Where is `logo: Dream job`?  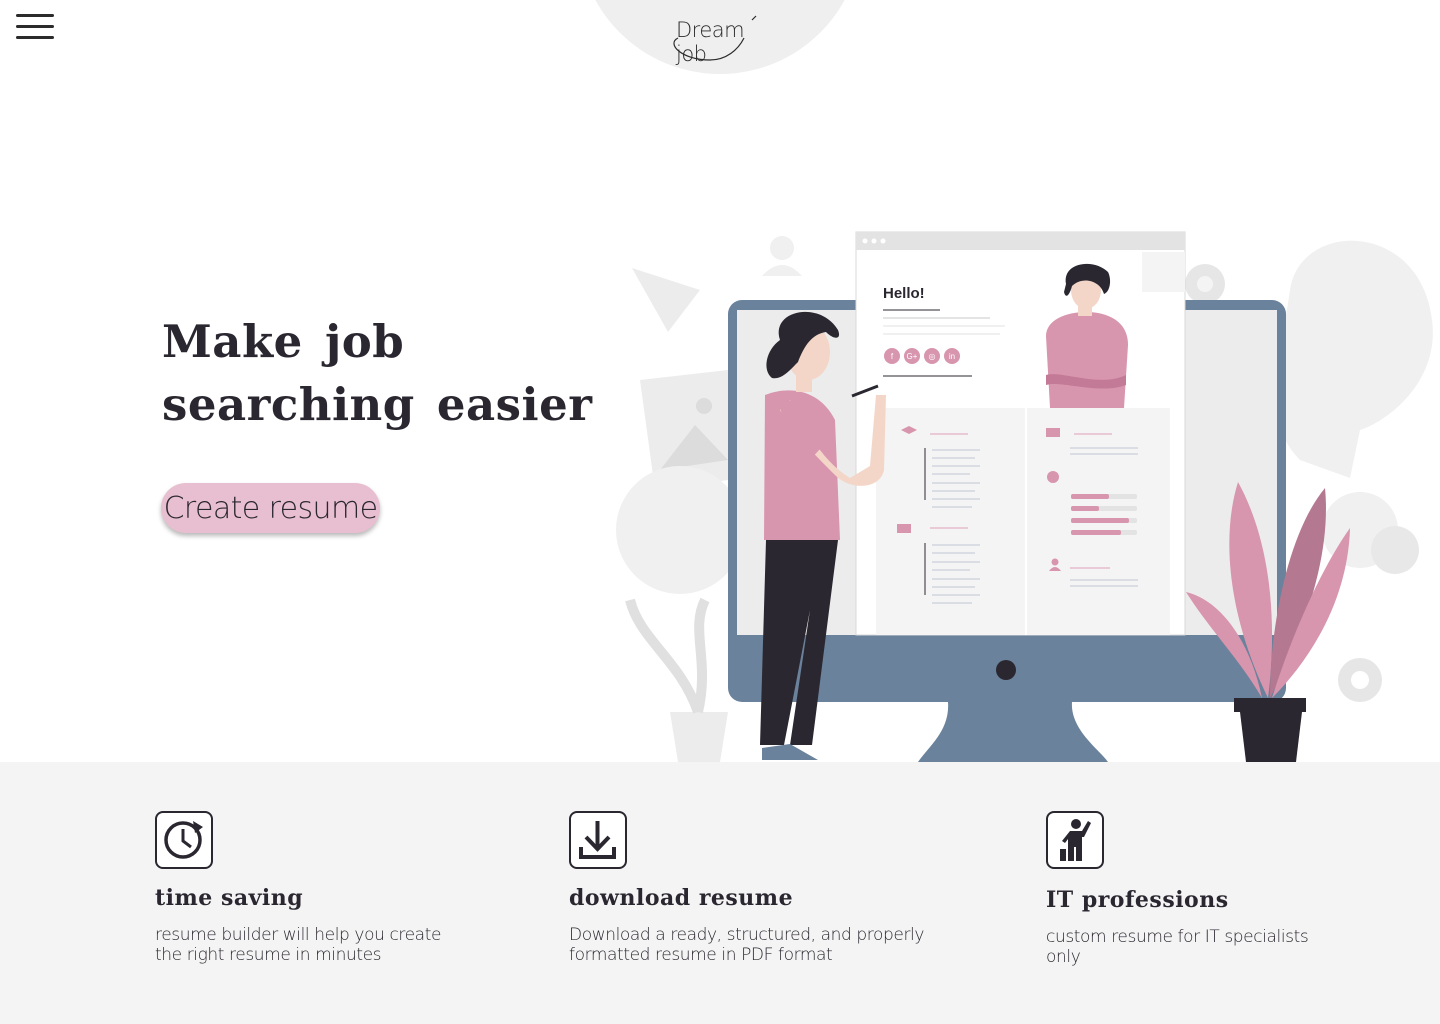
logo: Dream job is located at coordinates (720, 40).